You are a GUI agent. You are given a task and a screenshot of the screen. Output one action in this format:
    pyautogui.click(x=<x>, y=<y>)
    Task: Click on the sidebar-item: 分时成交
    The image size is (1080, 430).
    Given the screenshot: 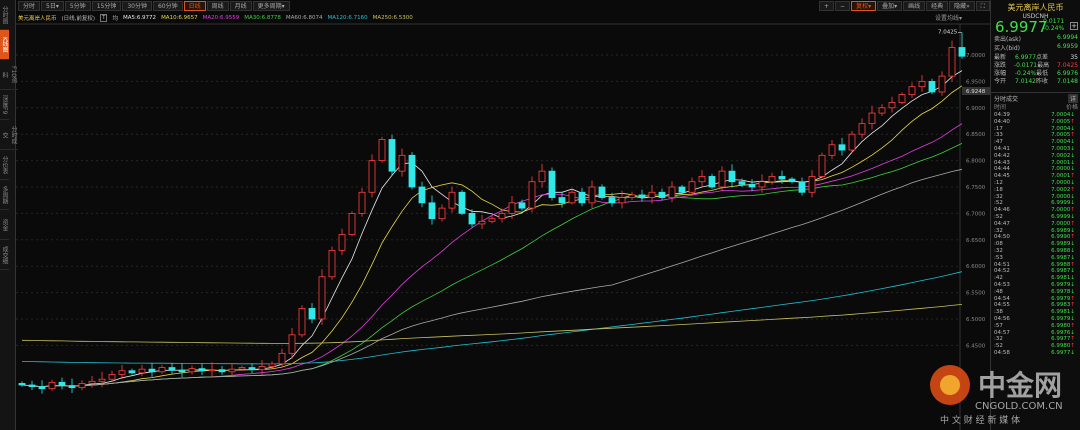 What is the action you would take?
    pyautogui.click(x=9, y=135)
    